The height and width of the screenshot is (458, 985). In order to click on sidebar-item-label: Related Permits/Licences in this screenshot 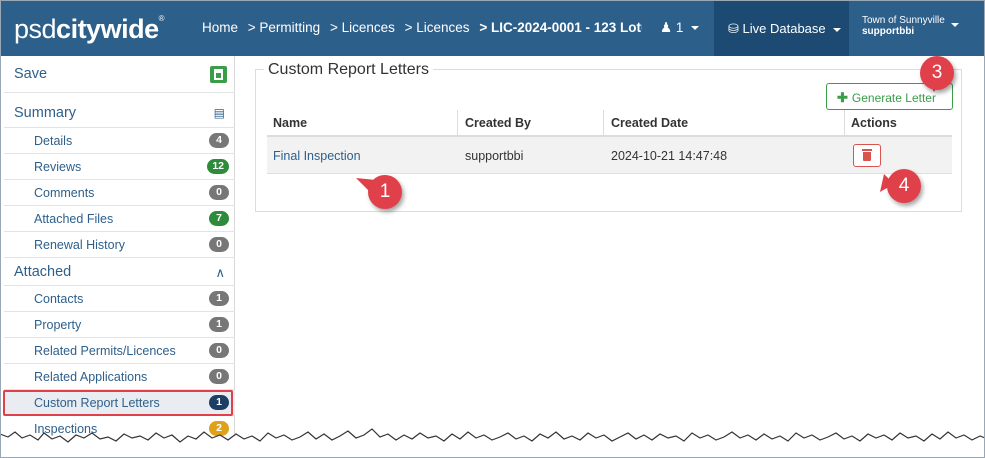, I will do `click(105, 351)`.